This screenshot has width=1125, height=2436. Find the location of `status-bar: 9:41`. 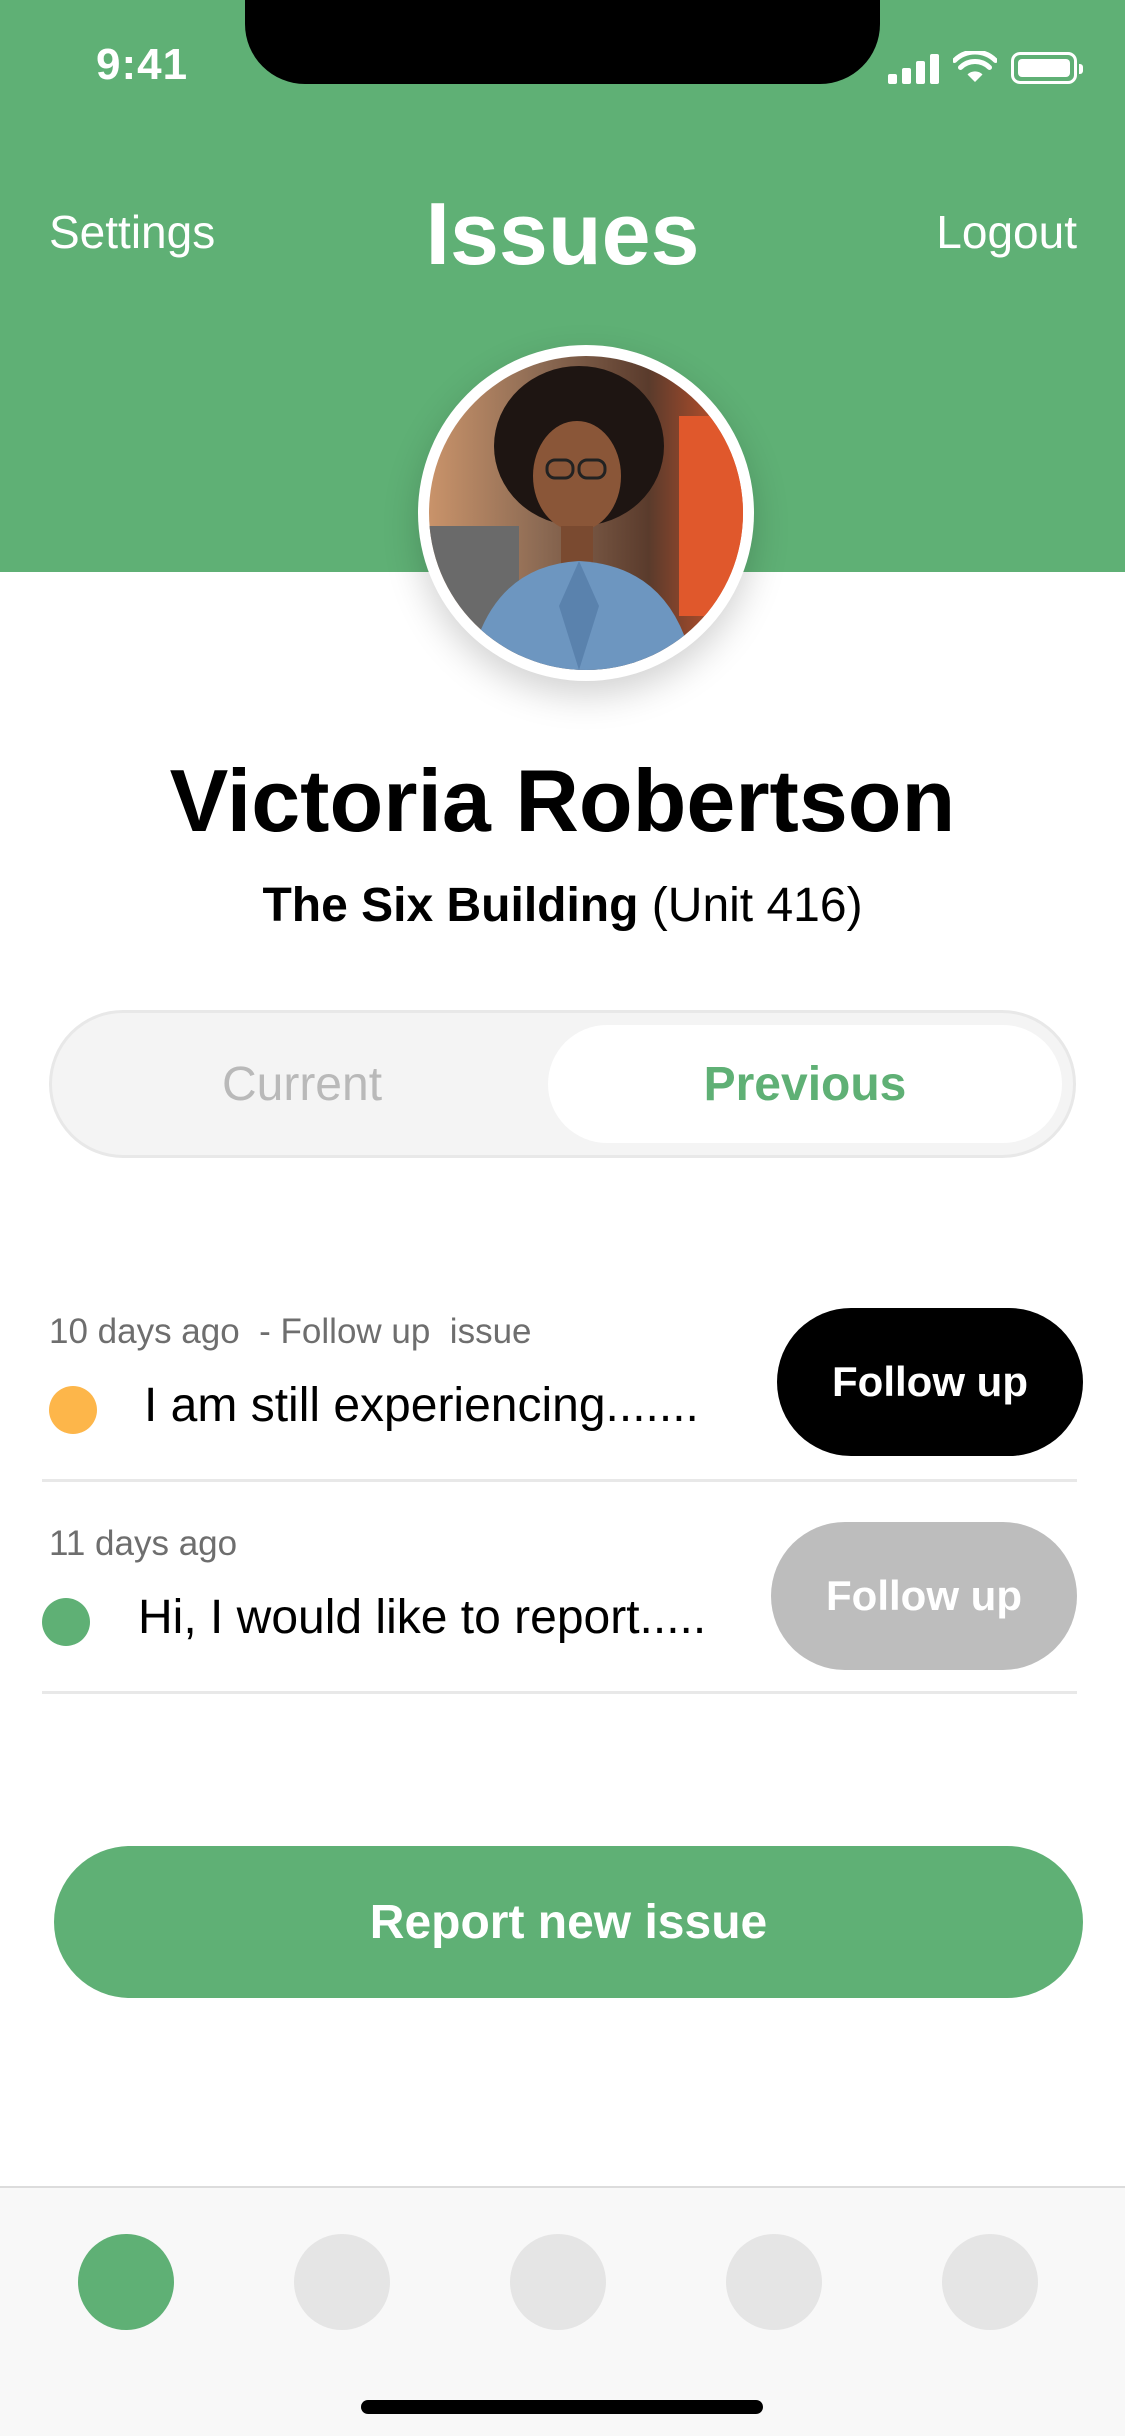

status-bar: 9:41 is located at coordinates (562, 66).